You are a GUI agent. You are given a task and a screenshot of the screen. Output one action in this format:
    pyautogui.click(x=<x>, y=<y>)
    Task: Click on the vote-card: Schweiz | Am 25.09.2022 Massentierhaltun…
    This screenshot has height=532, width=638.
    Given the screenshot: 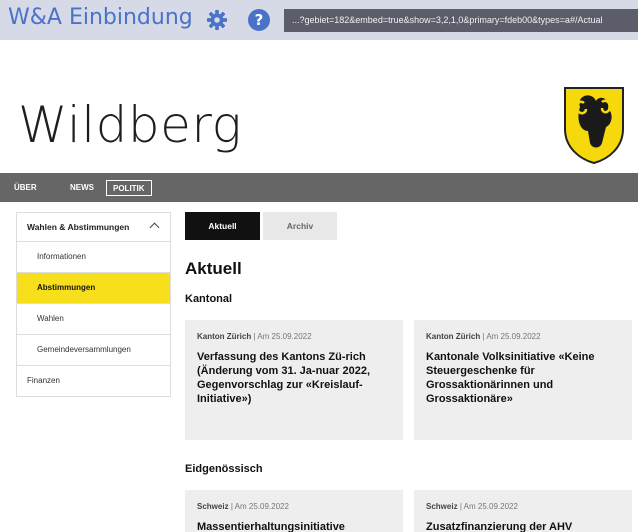 What is the action you would take?
    pyautogui.click(x=294, y=511)
    